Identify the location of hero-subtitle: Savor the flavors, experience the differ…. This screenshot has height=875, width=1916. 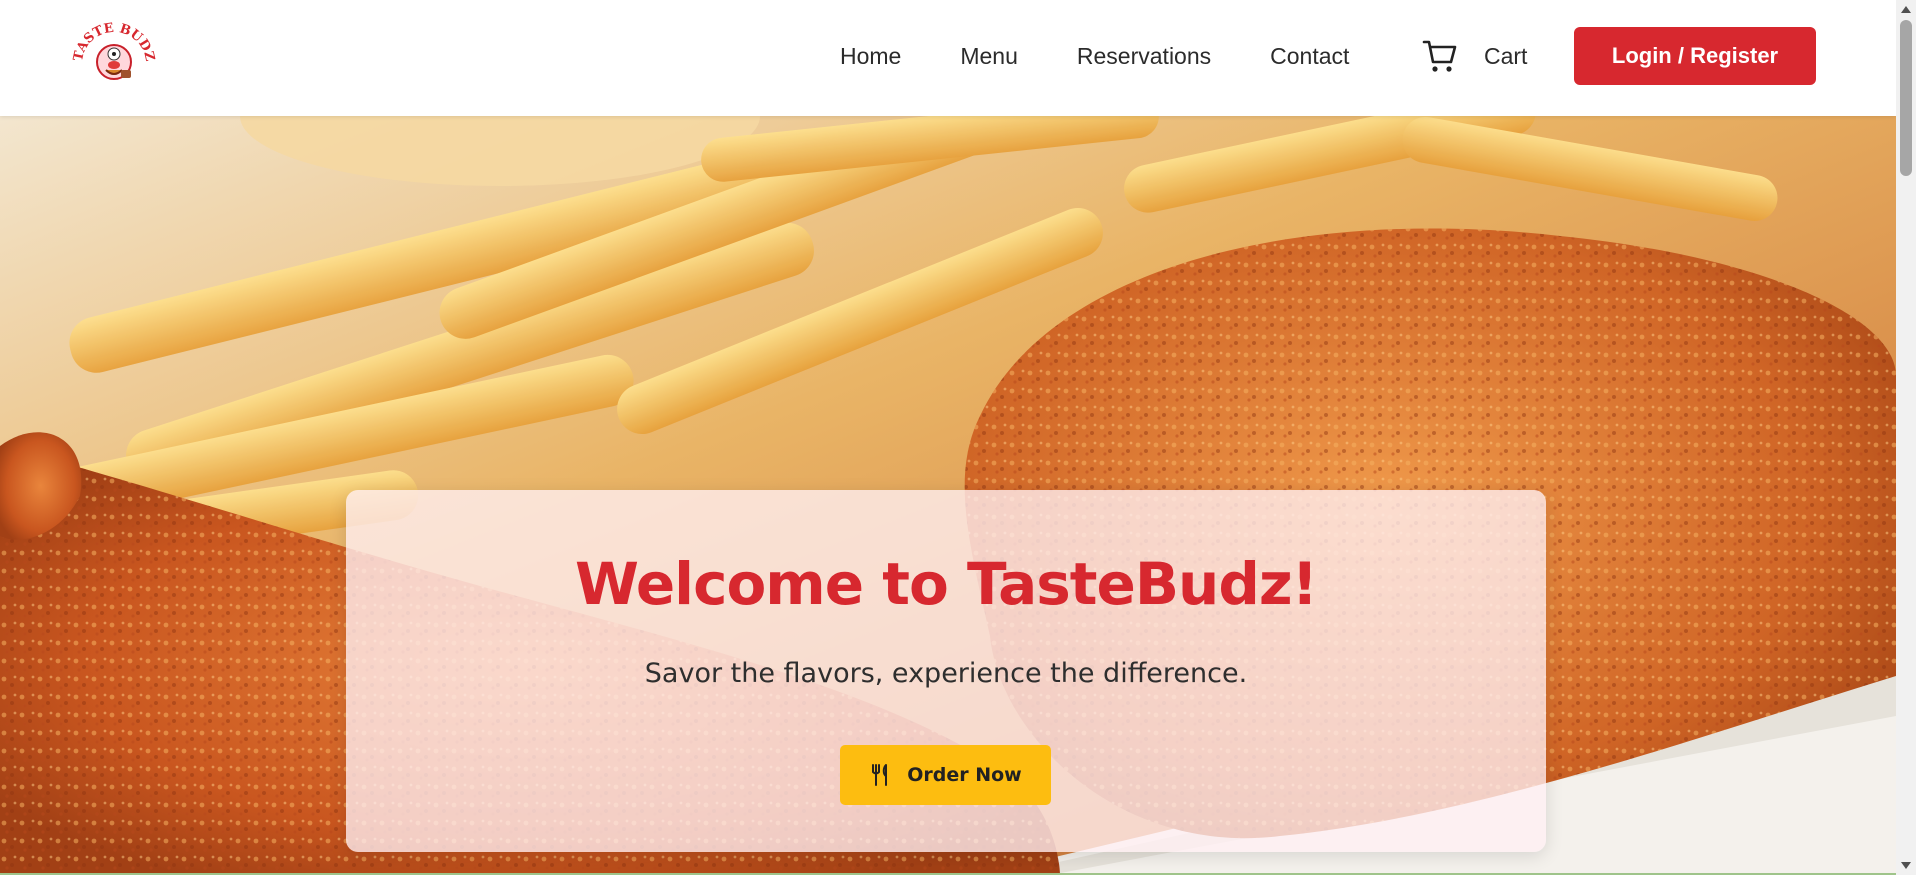
(946, 673).